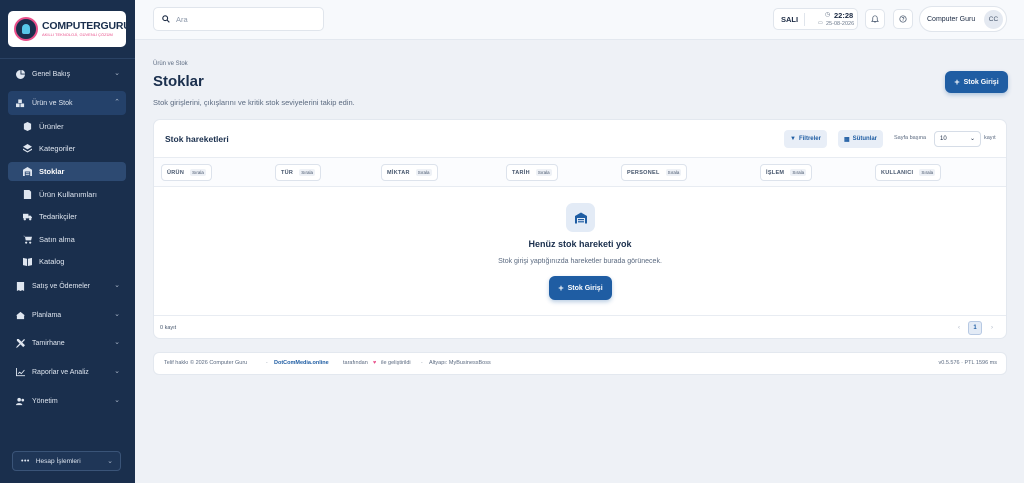 The height and width of the screenshot is (483, 1024). Describe the element at coordinates (58, 461) in the screenshot. I see `account-actions-label: Hesap İşlemleri` at that location.